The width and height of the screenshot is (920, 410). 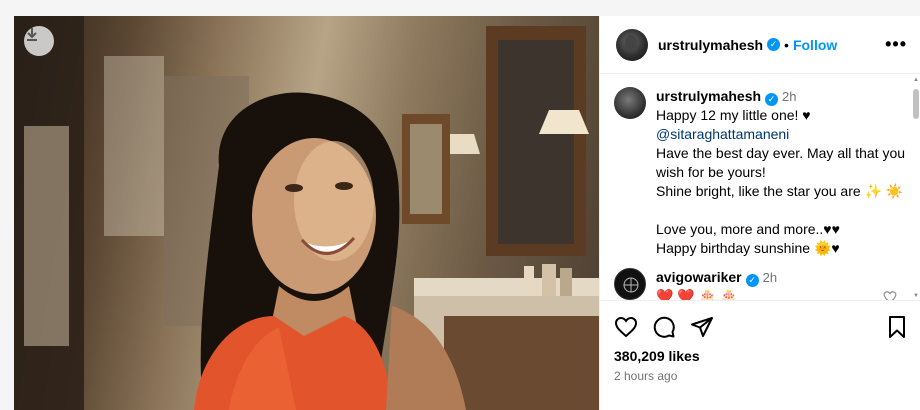 What do you see at coordinates (646, 376) in the screenshot?
I see `post-timestamp: 2 hours ago` at bounding box center [646, 376].